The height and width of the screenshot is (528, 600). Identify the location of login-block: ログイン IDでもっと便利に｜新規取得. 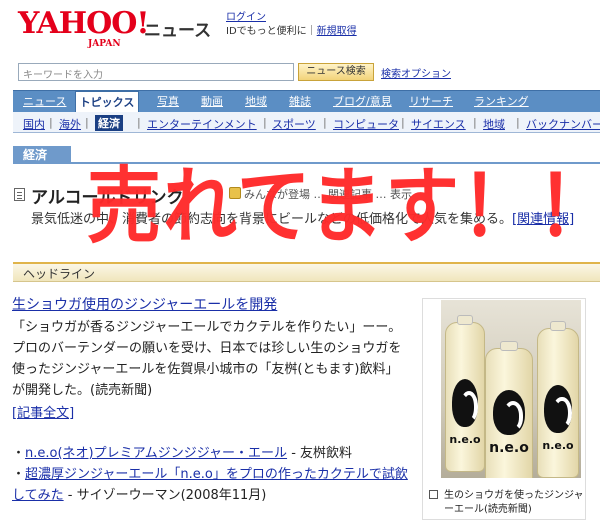
(291, 24).